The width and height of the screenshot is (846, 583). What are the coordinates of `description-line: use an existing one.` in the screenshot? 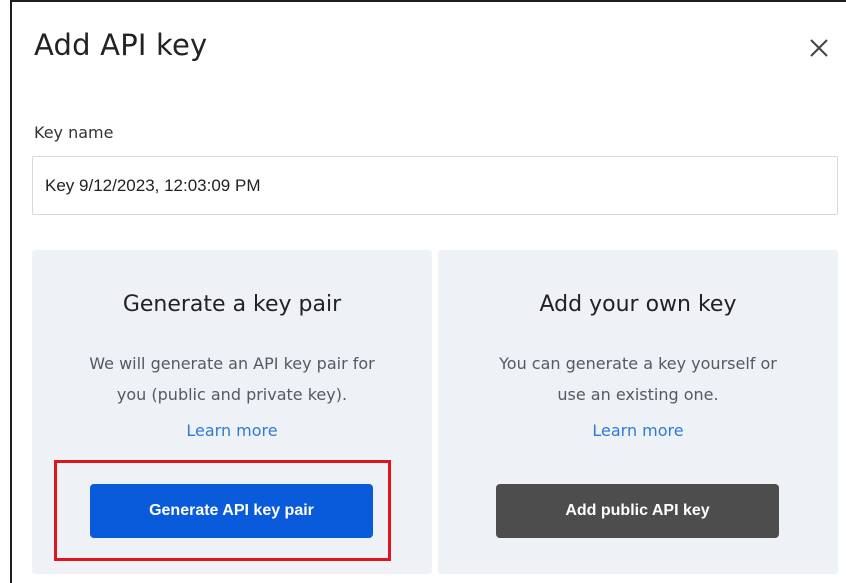 It's located at (638, 394).